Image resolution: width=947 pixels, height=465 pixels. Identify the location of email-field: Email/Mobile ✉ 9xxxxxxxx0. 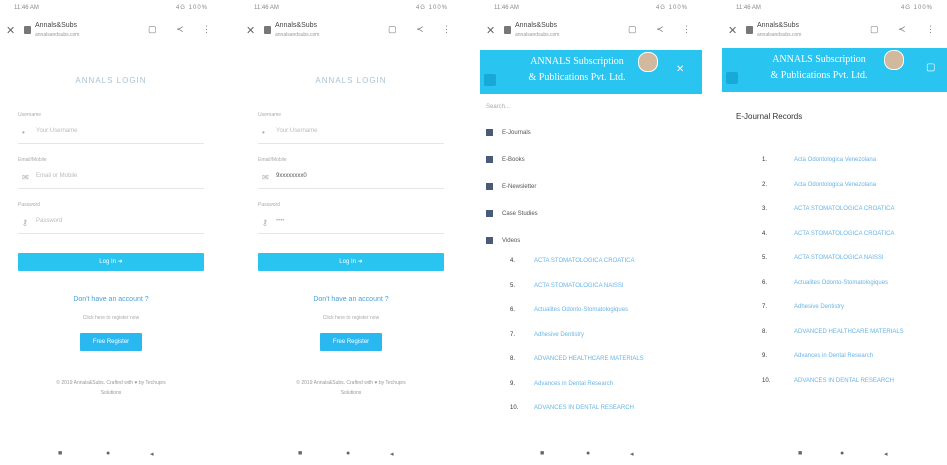
(351, 175).